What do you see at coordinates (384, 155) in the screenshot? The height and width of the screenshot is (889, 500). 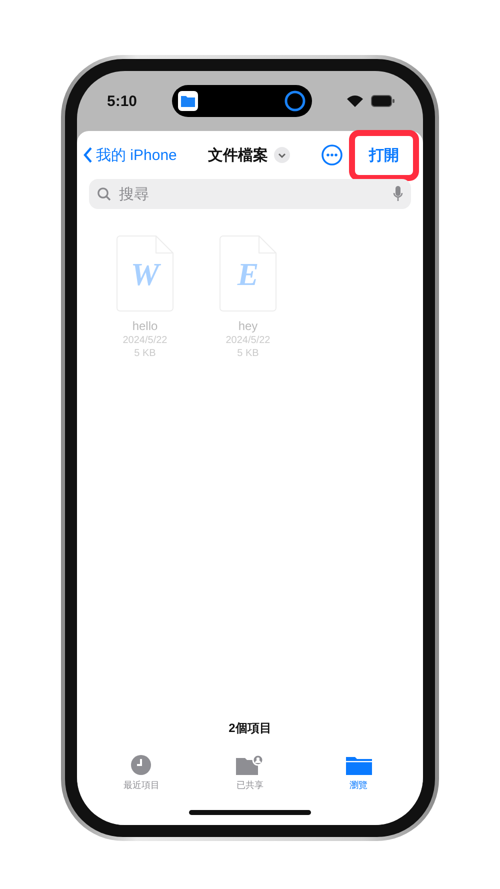 I see `open-button: 打開` at bounding box center [384, 155].